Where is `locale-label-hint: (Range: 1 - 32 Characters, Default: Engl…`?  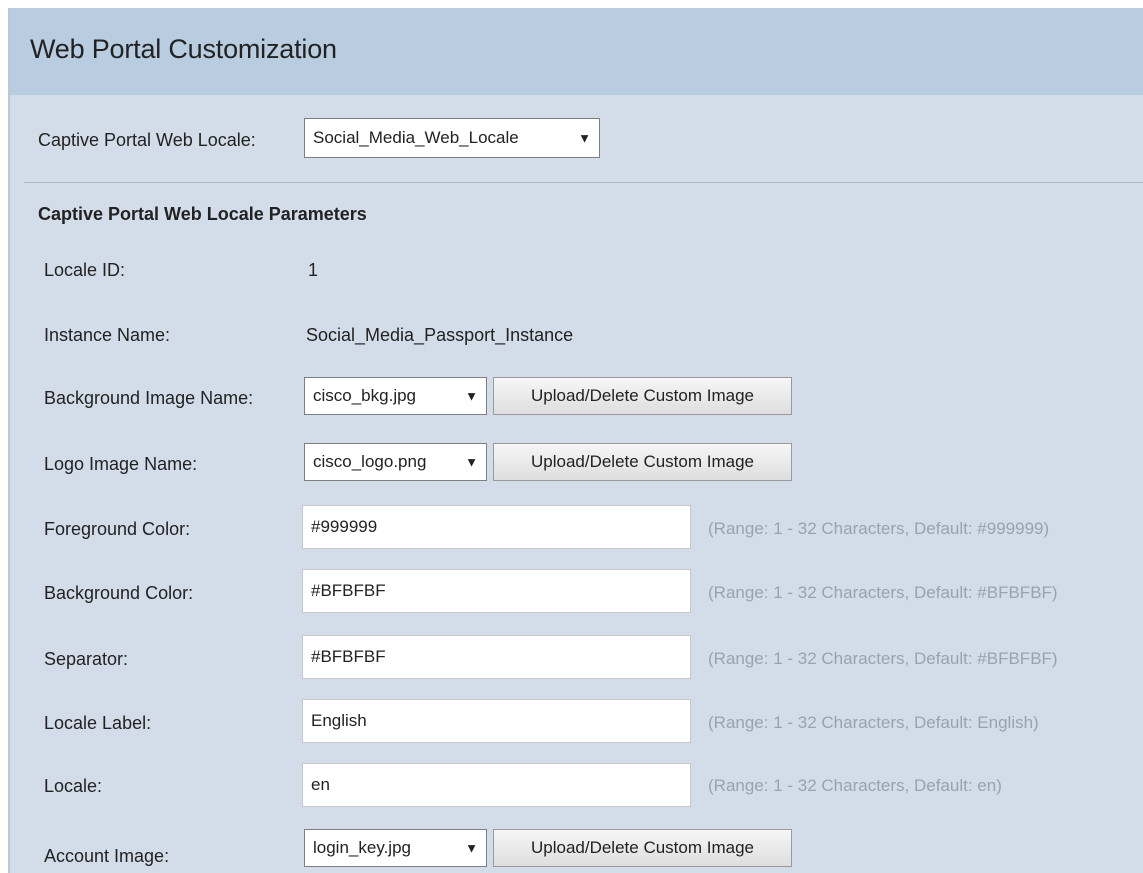
locale-label-hint: (Range: 1 - 32 Characters, Default: Engl… is located at coordinates (873, 722).